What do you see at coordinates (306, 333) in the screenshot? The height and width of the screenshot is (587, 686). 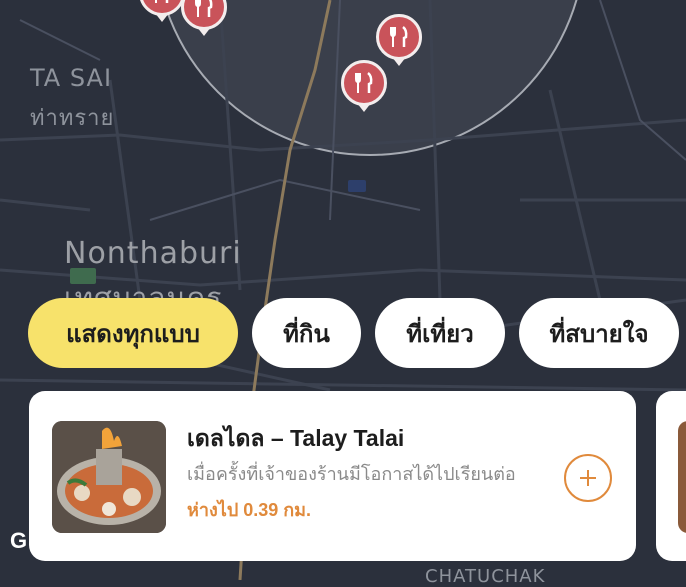 I see `filter-chip-eat: ที่กิน` at bounding box center [306, 333].